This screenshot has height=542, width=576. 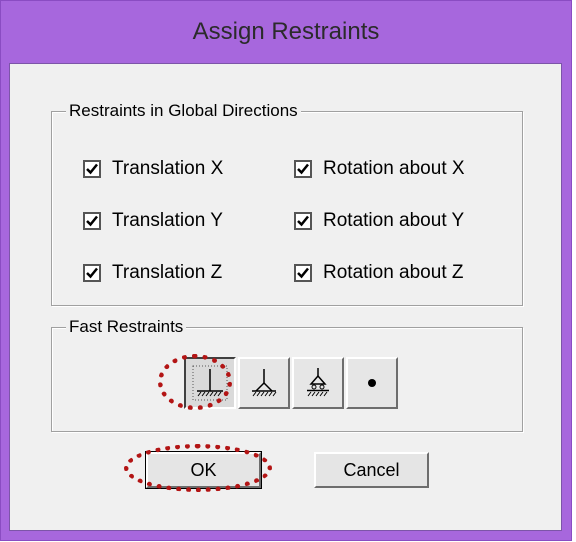 I want to click on pinned-support-icon, so click(x=264, y=383).